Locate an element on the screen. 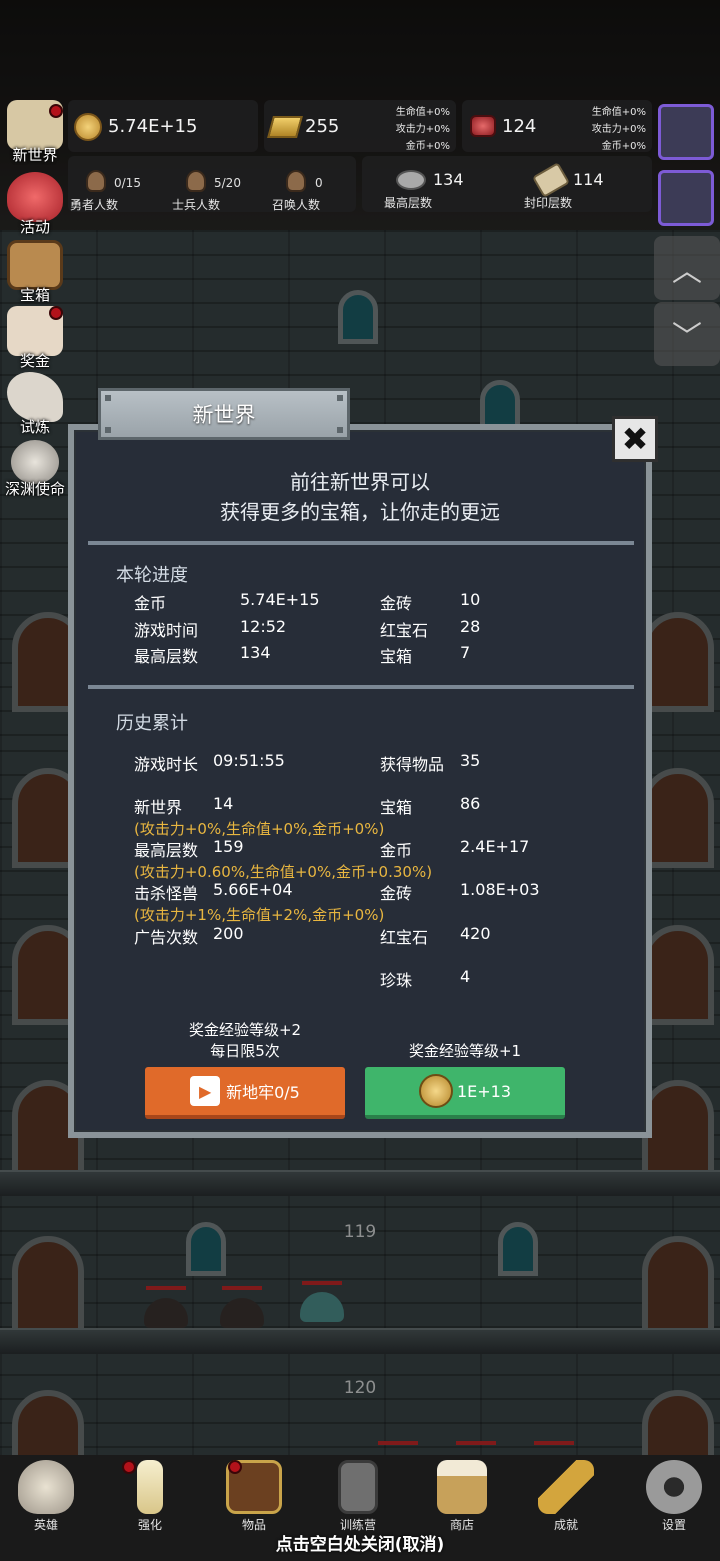 This screenshot has height=1561, width=720. nav-training: 训练营 is located at coordinates (358, 1496).